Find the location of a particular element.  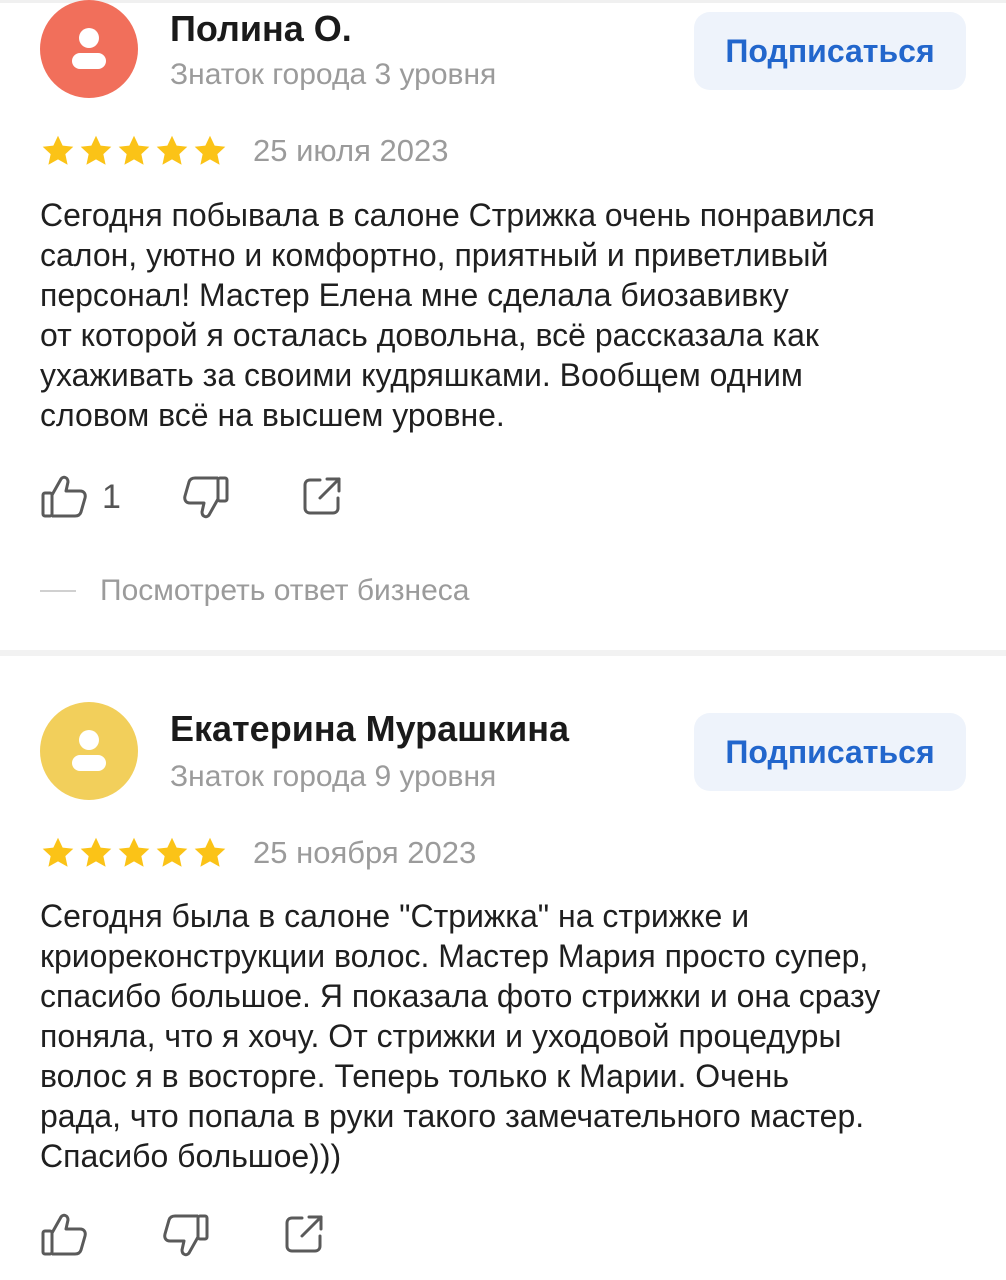

like-button is located at coordinates (65, 1235).